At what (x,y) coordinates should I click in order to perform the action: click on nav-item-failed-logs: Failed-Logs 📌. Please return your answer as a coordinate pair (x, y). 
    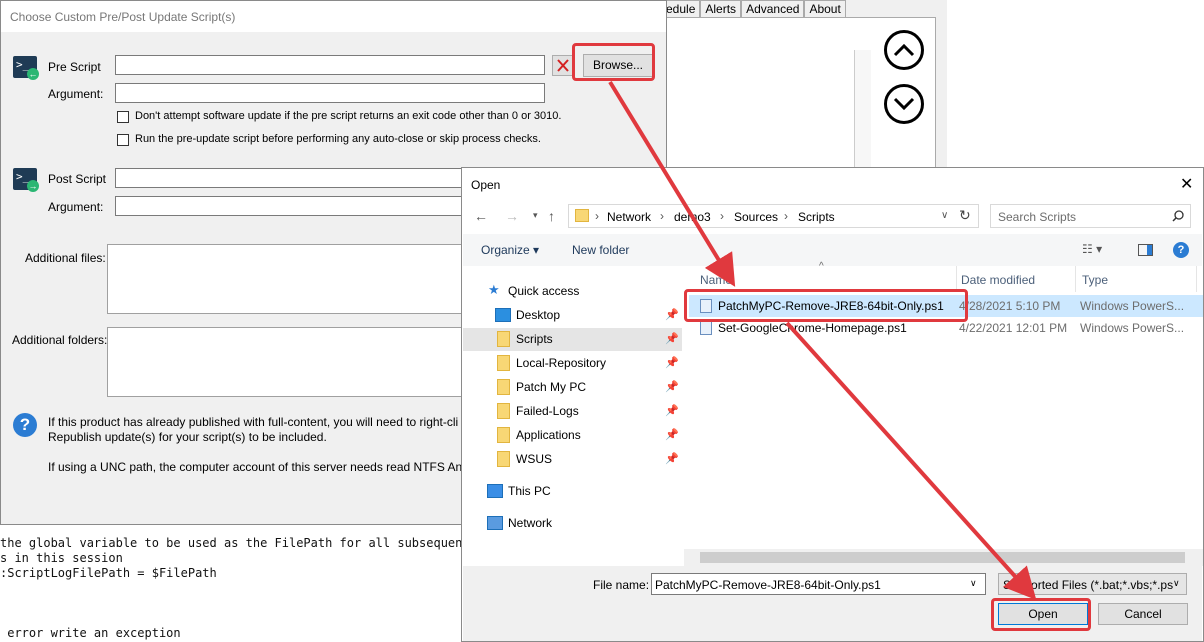
    Looking at the image, I should click on (572, 411).